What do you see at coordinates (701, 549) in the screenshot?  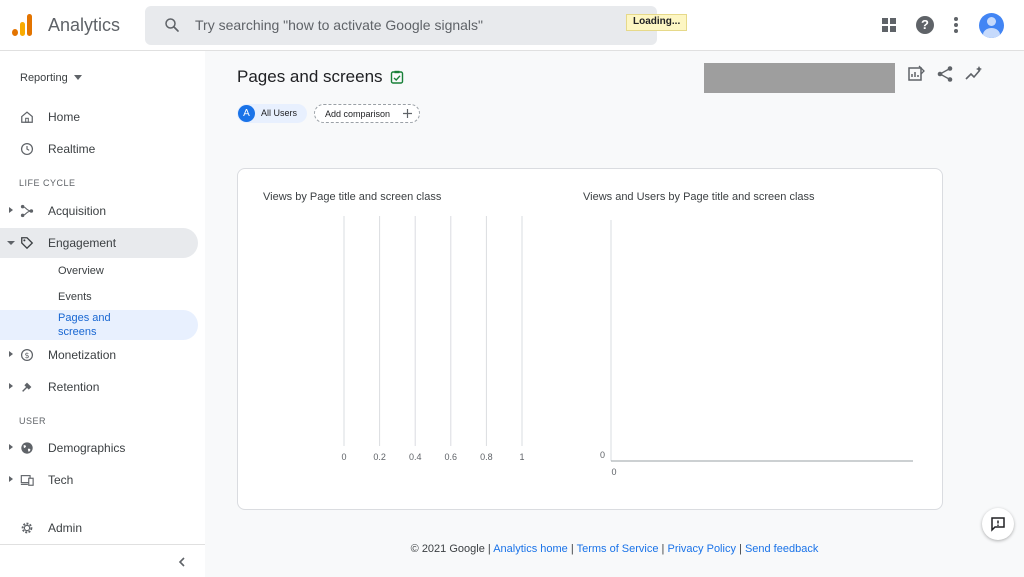 I see `footer-link-privacy: Privacy Policy` at bounding box center [701, 549].